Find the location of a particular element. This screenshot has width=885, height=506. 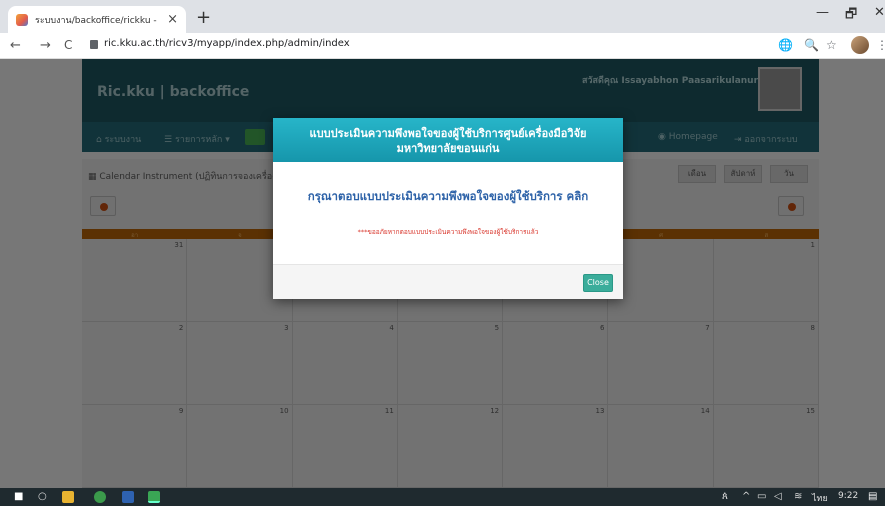

translate-icon: 🌐 is located at coordinates (785, 45).